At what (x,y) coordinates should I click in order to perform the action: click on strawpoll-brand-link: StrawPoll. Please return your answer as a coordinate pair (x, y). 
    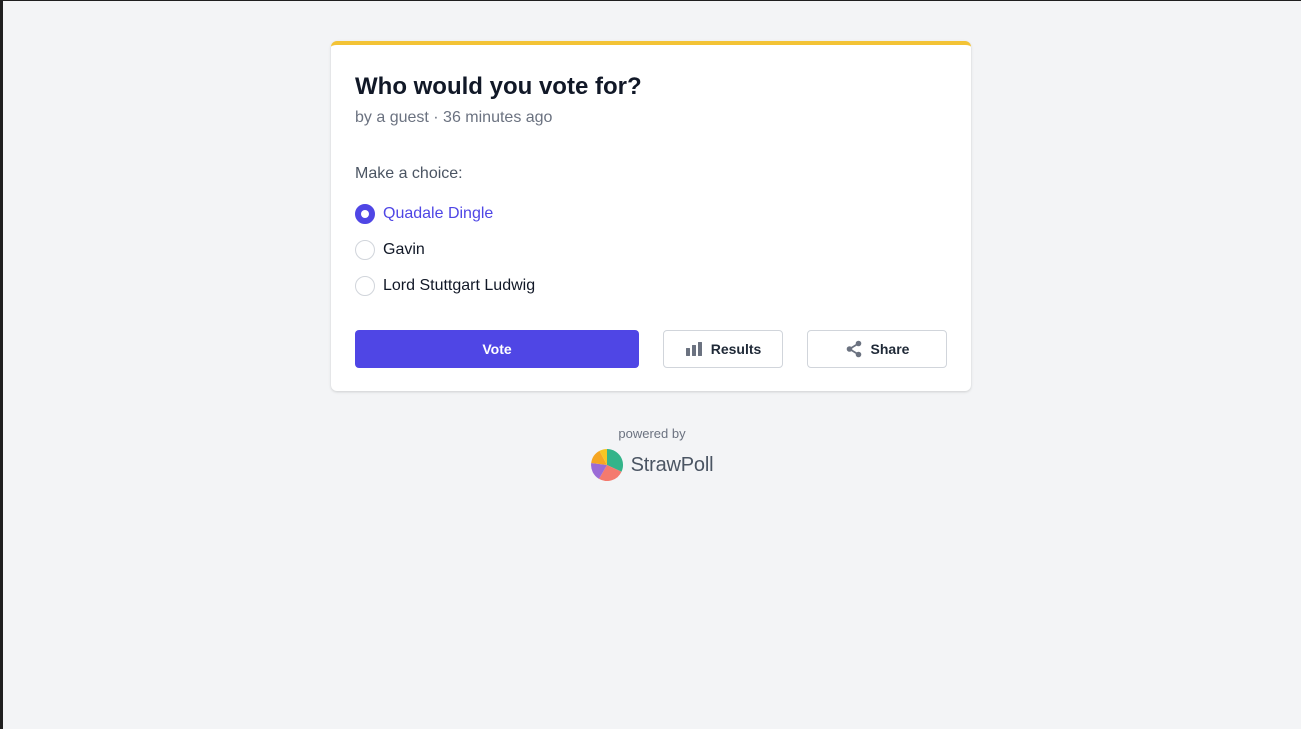
    Looking at the image, I should click on (652, 465).